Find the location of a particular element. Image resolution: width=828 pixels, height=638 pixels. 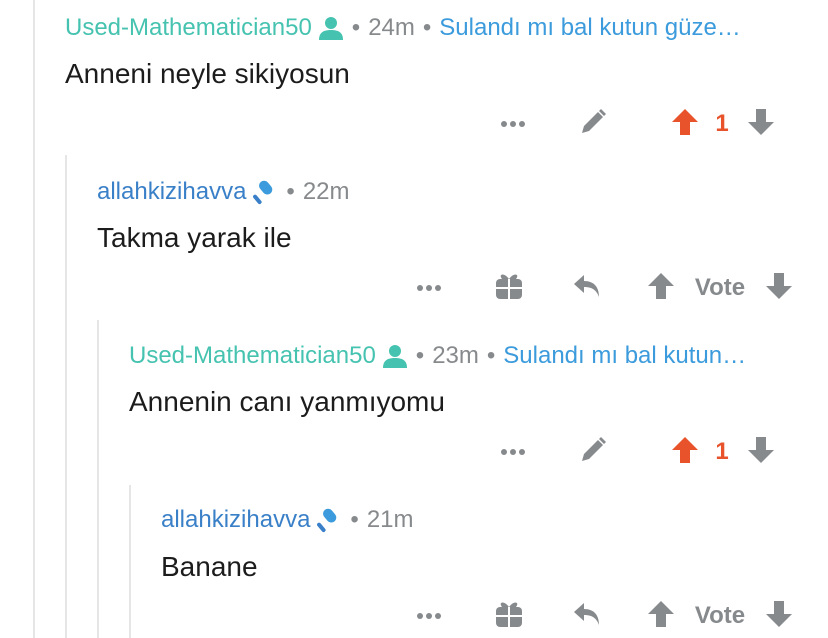

comment-time: 24m is located at coordinates (391, 27).